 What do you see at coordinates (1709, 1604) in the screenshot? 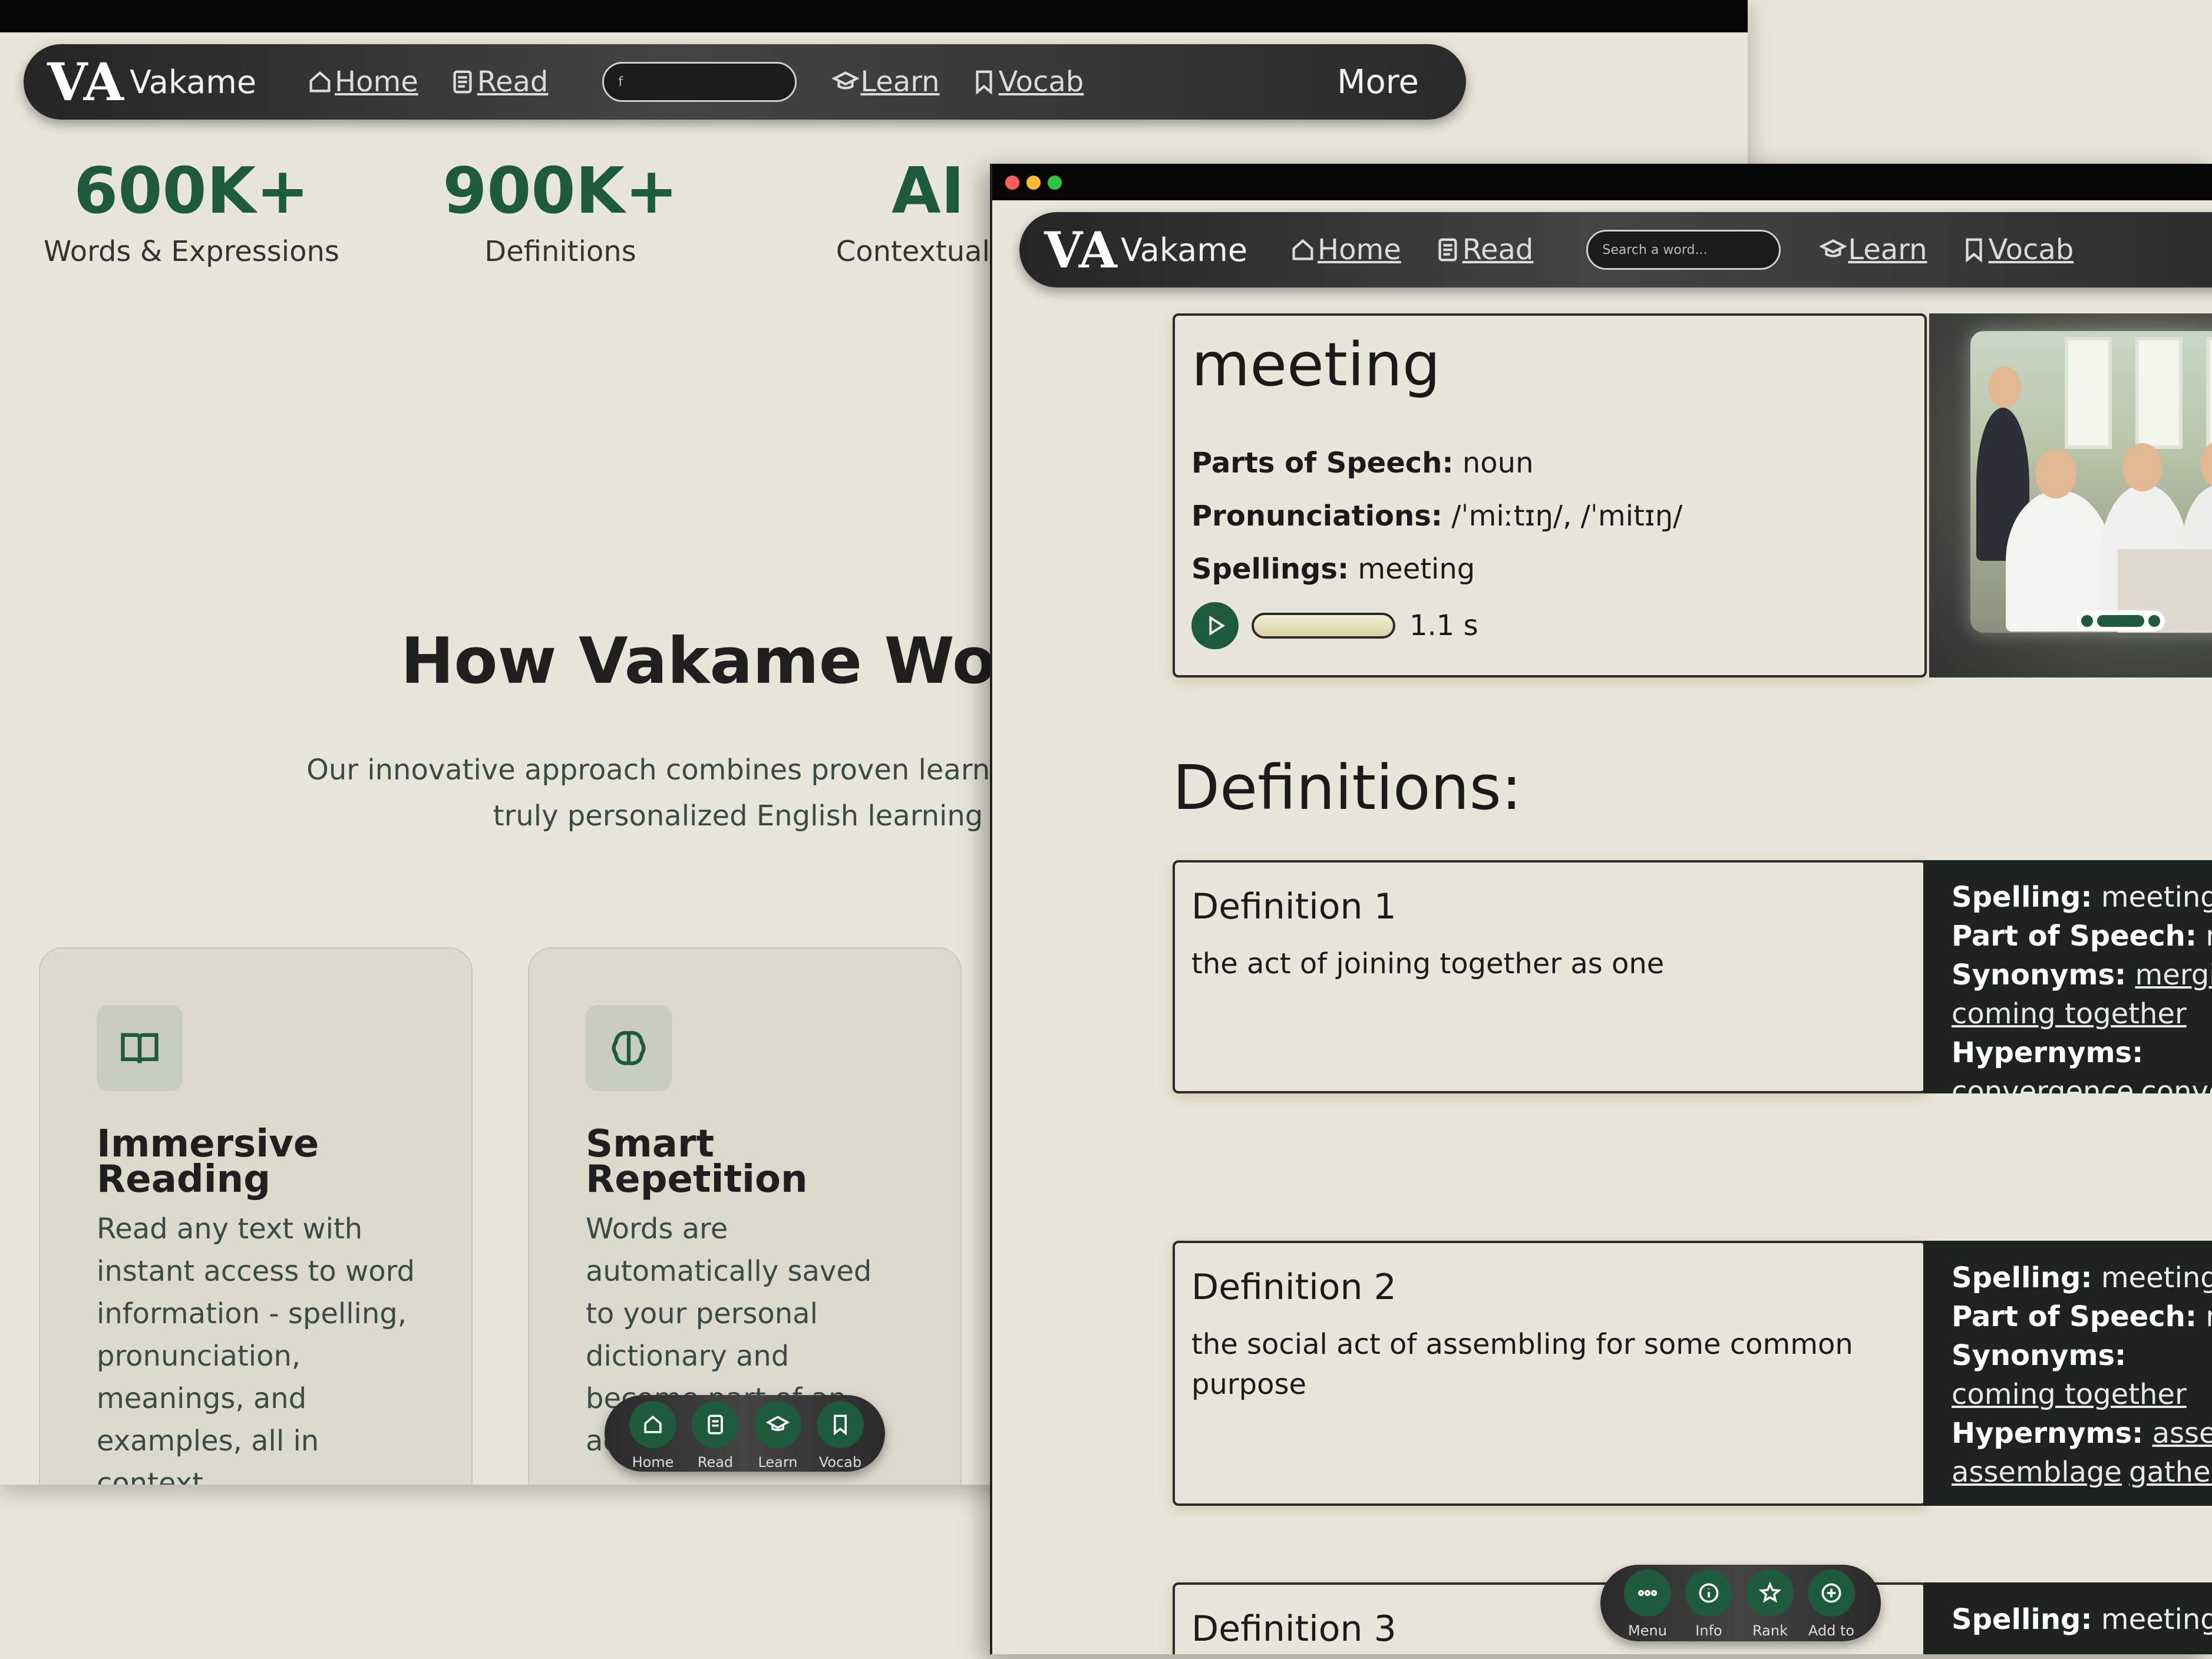
I see `dock-item-info: Info` at bounding box center [1709, 1604].